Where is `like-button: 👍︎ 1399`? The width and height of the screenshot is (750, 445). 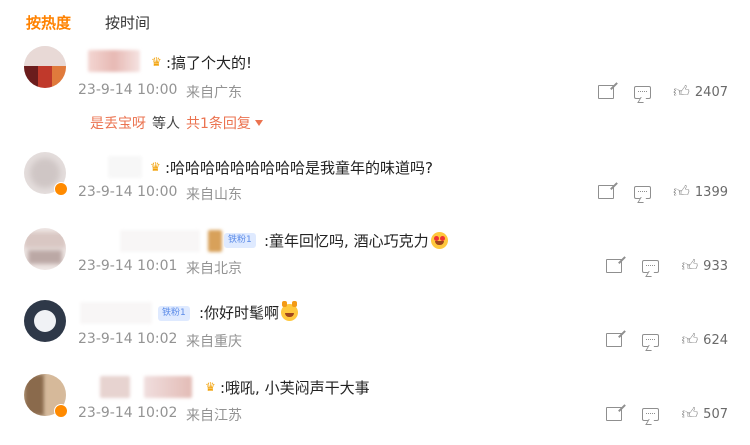
like-button: 👍︎ 1399 is located at coordinates (700, 192).